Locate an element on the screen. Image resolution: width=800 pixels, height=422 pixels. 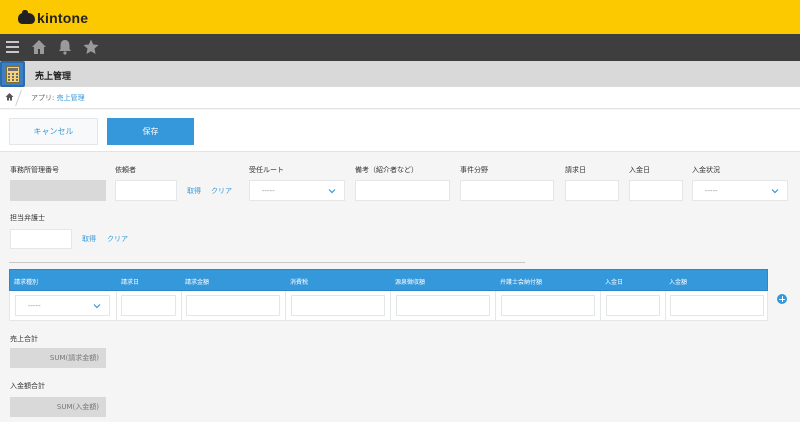
cancel-button: キャンセル is located at coordinates (53, 131).